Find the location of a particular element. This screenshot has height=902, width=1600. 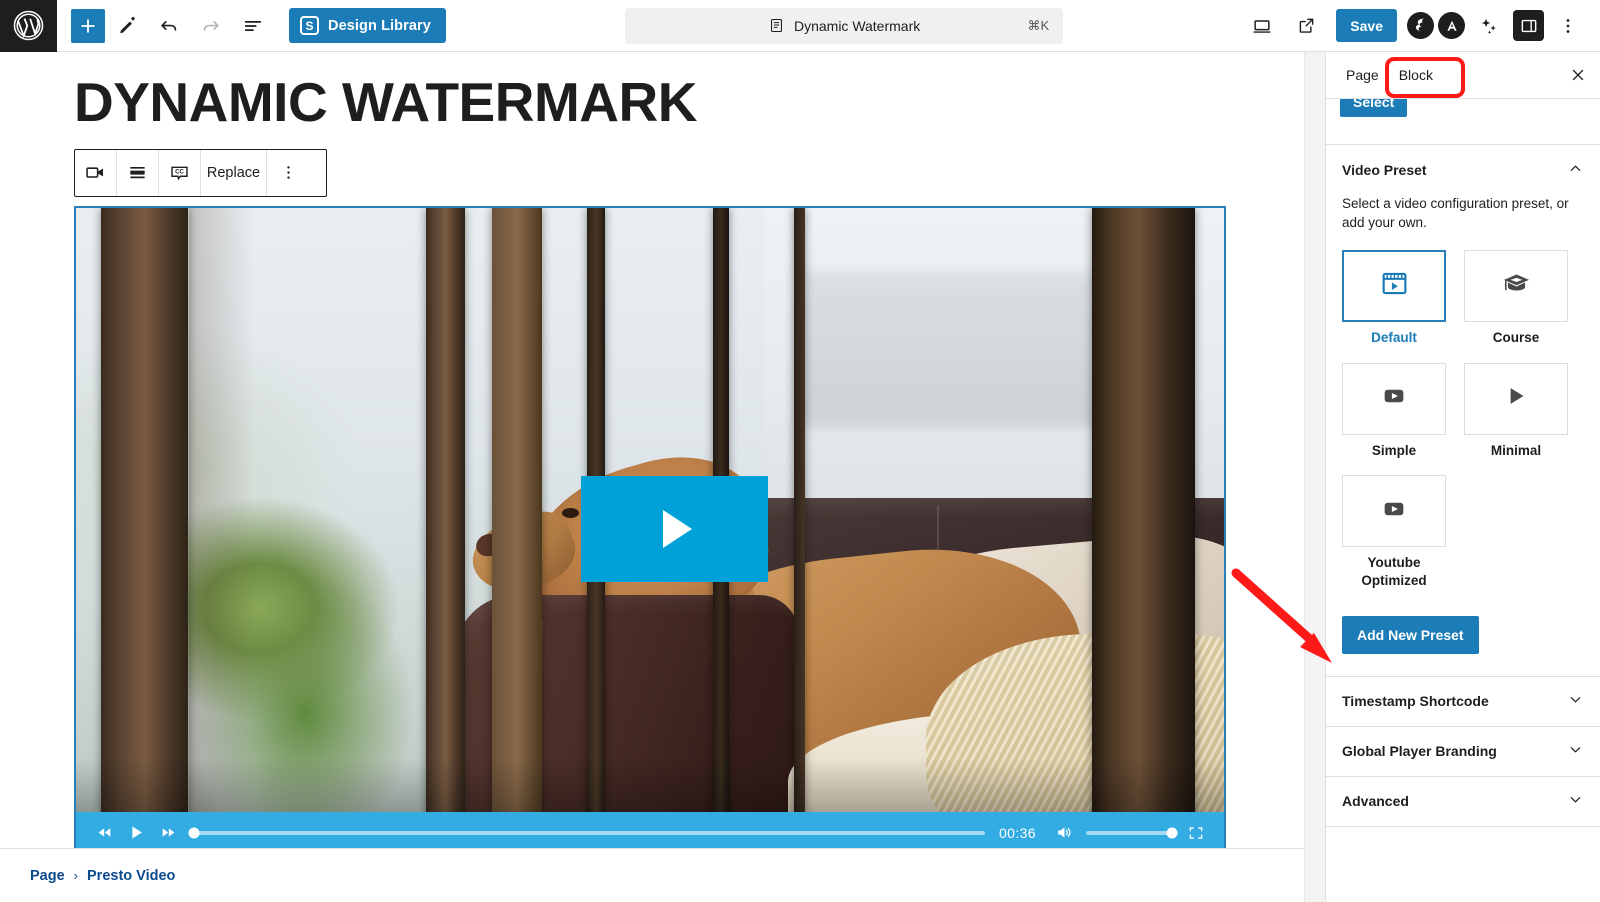

design-library-button: S Design Library is located at coordinates (367, 25).